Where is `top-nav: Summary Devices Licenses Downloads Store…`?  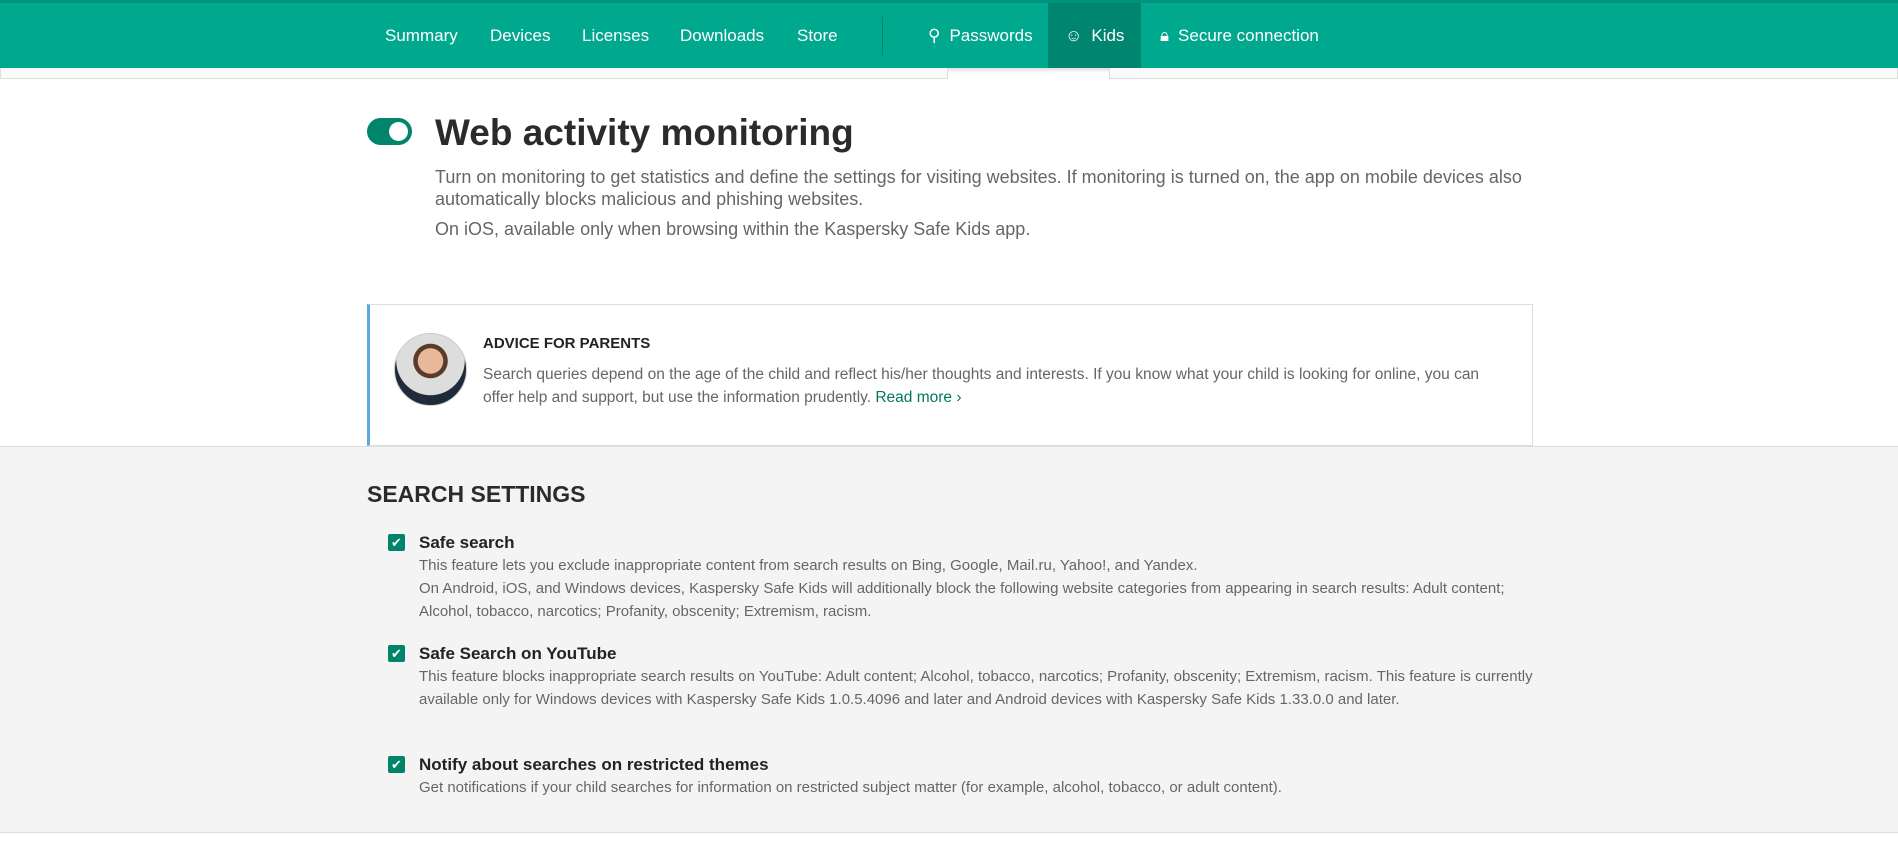 top-nav: Summary Devices Licenses Downloads Store… is located at coordinates (949, 34).